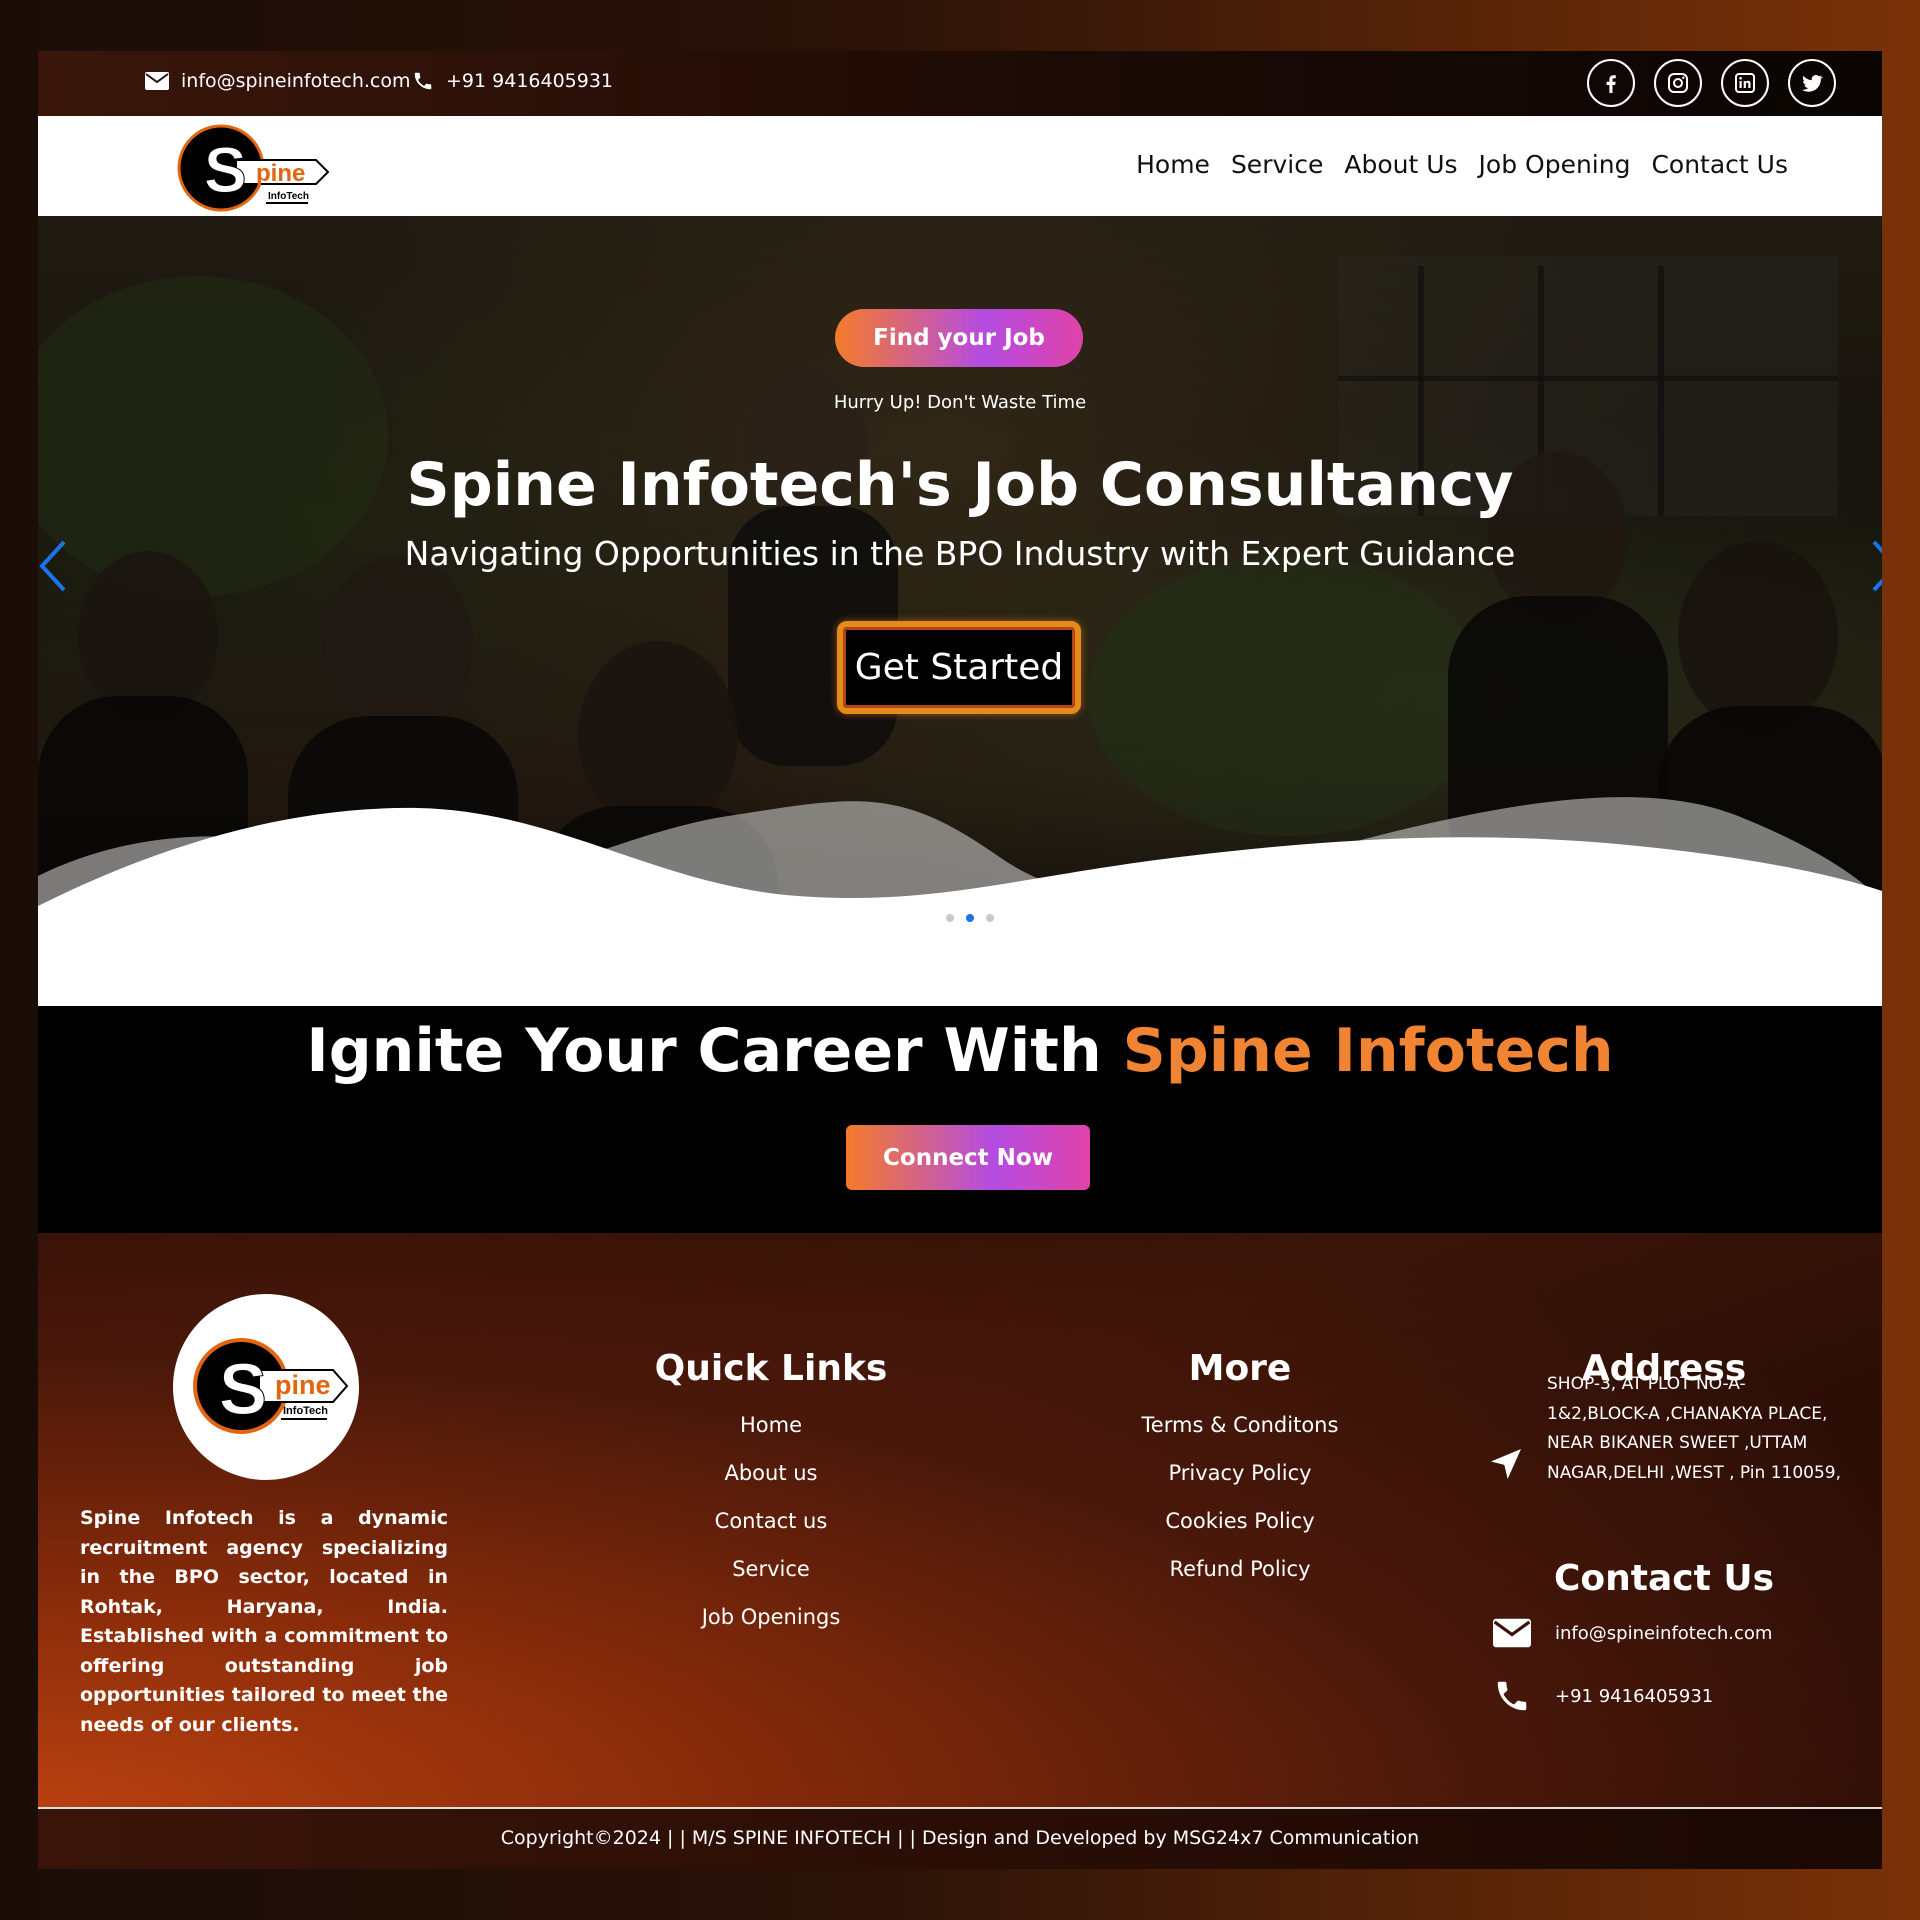 This screenshot has height=1920, width=1920. I want to click on connect-now-button: Connect Now, so click(968, 1157).